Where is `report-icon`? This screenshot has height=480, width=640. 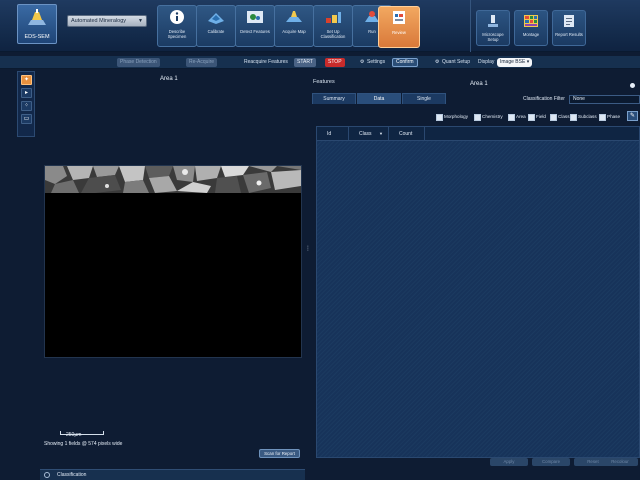 report-icon is located at coordinates (569, 21).